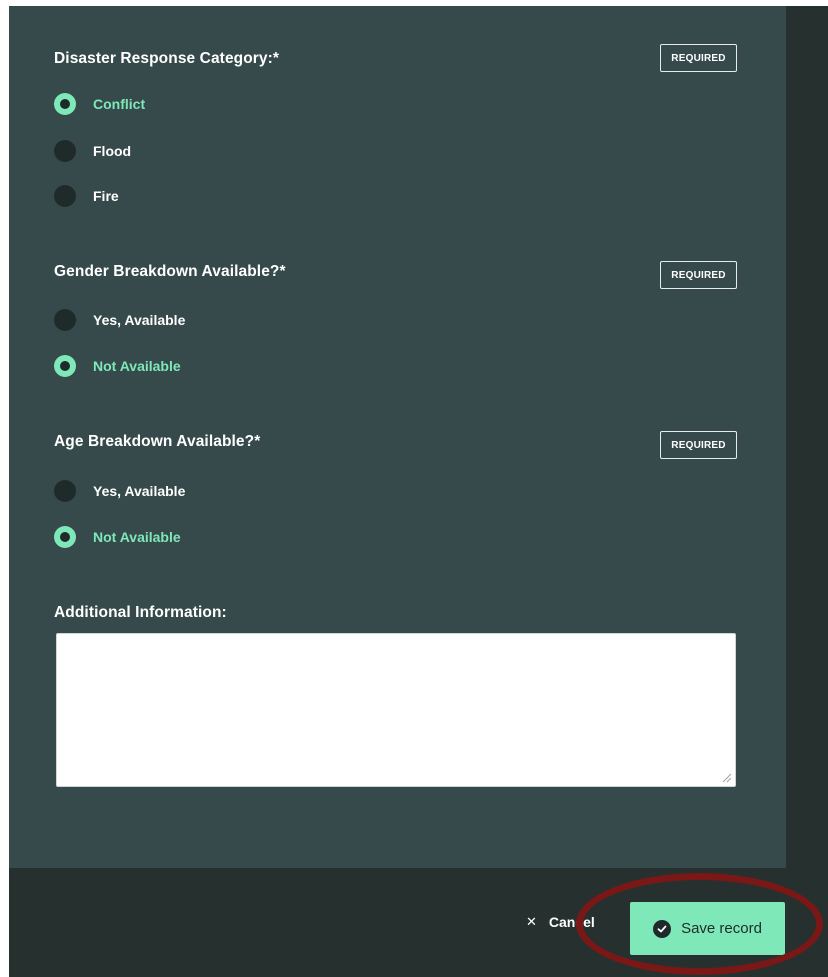 This screenshot has height=977, width=828. I want to click on radio-option-flood: Flood, so click(92, 151).